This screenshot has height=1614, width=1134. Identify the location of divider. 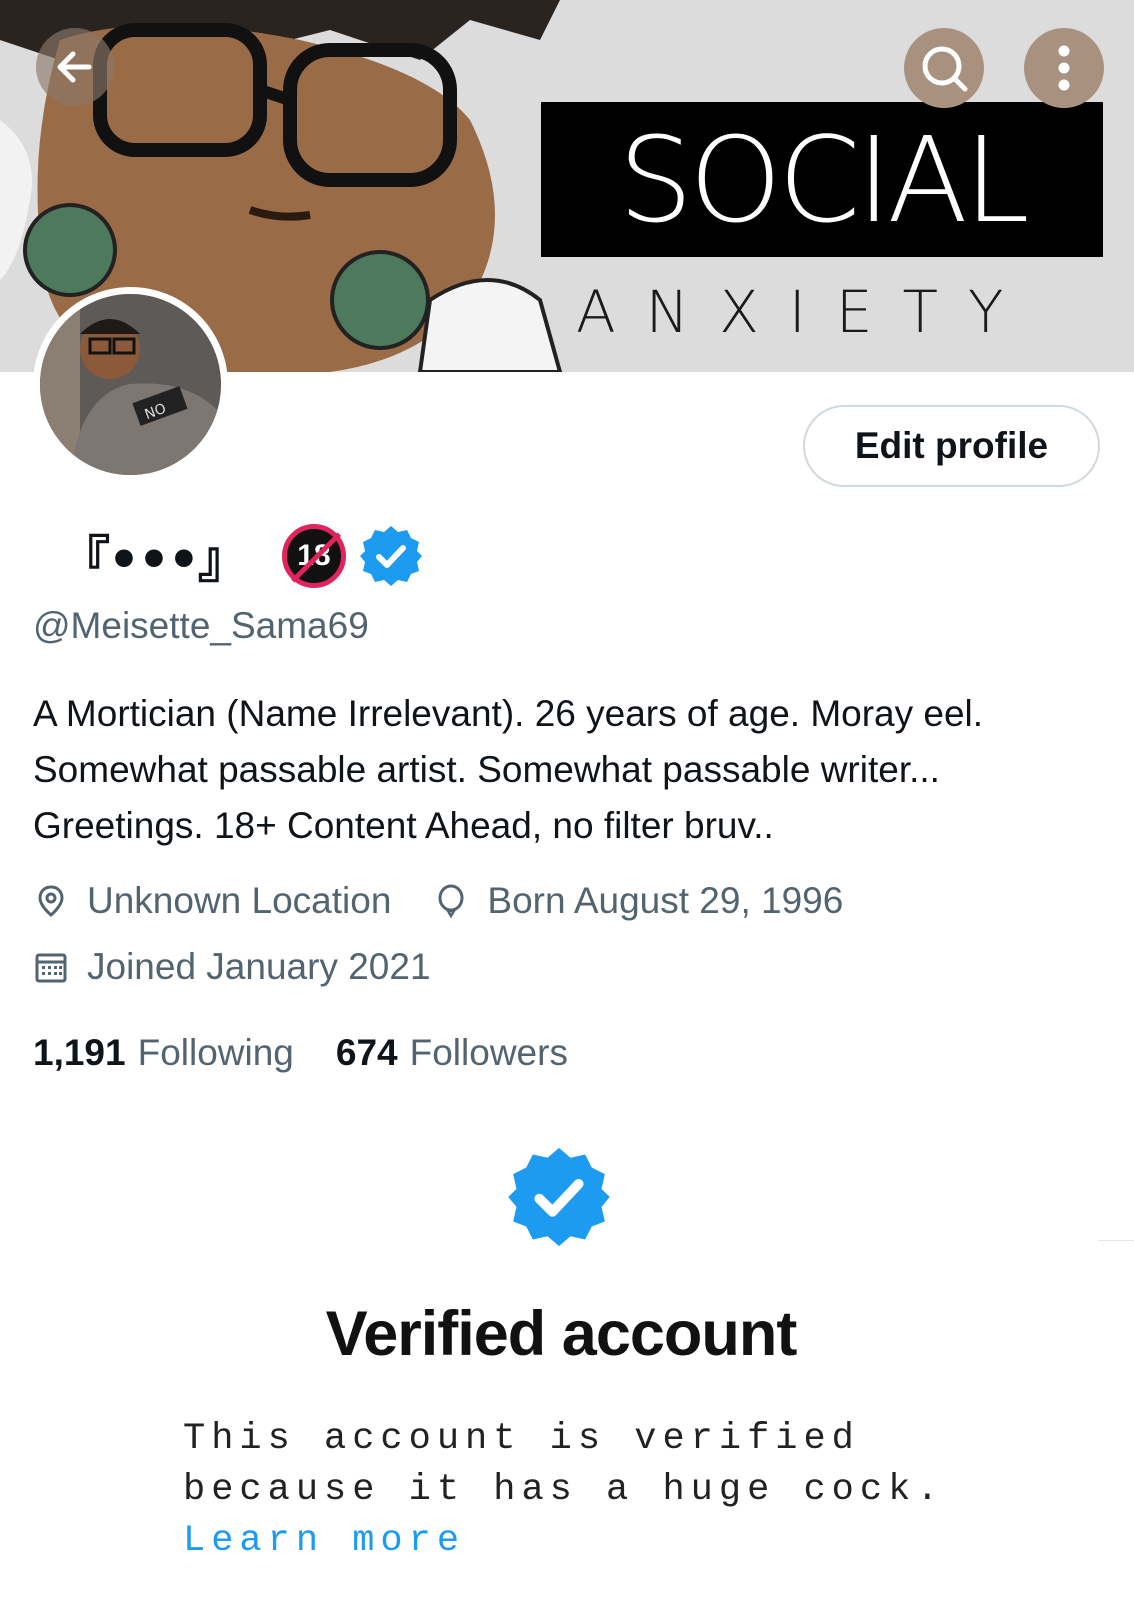
(1116, 1240).